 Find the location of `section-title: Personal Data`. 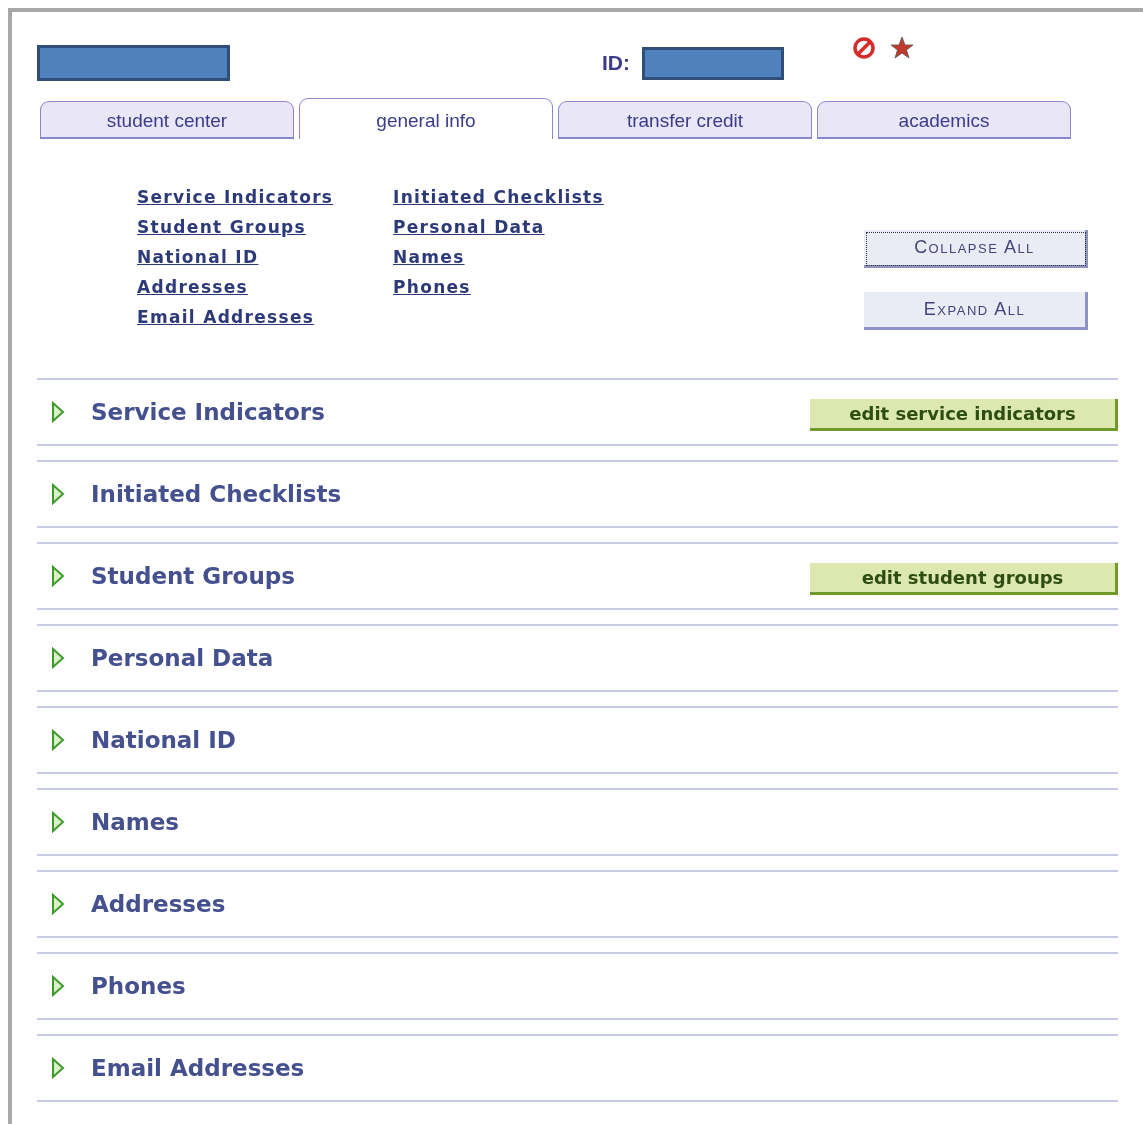

section-title: Personal Data is located at coordinates (604, 658).